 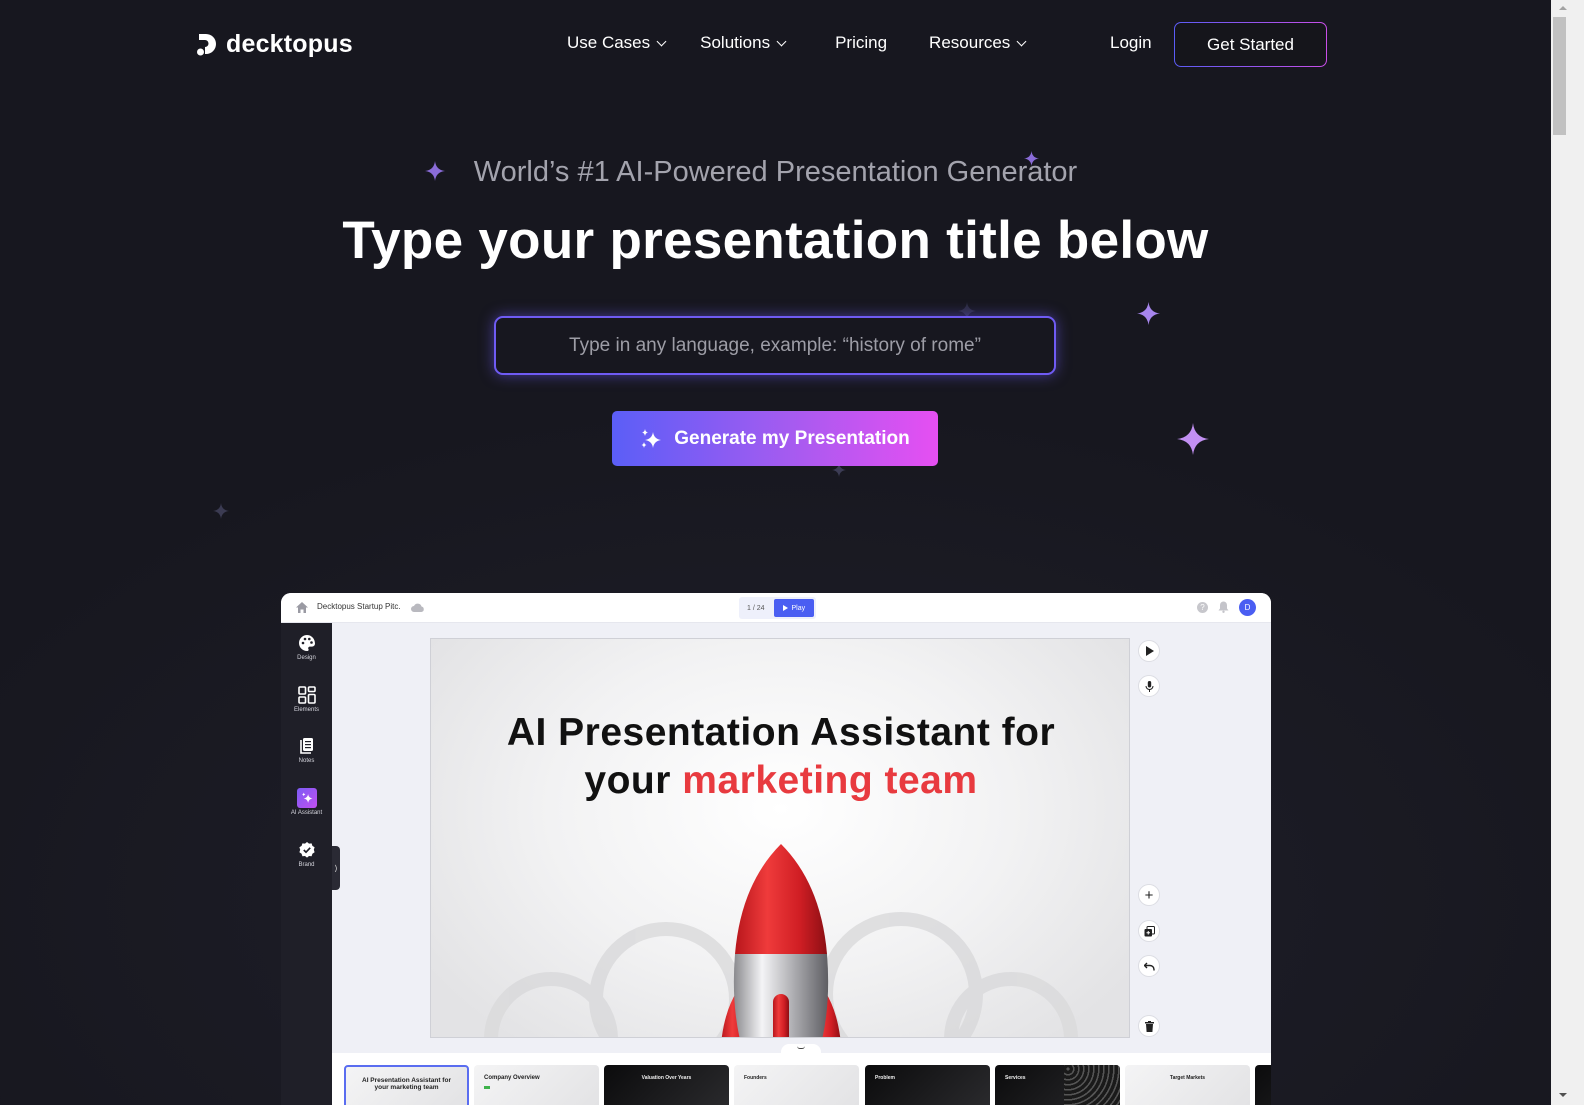 I want to click on slide-title-line2: your marketing team, so click(x=780, y=781).